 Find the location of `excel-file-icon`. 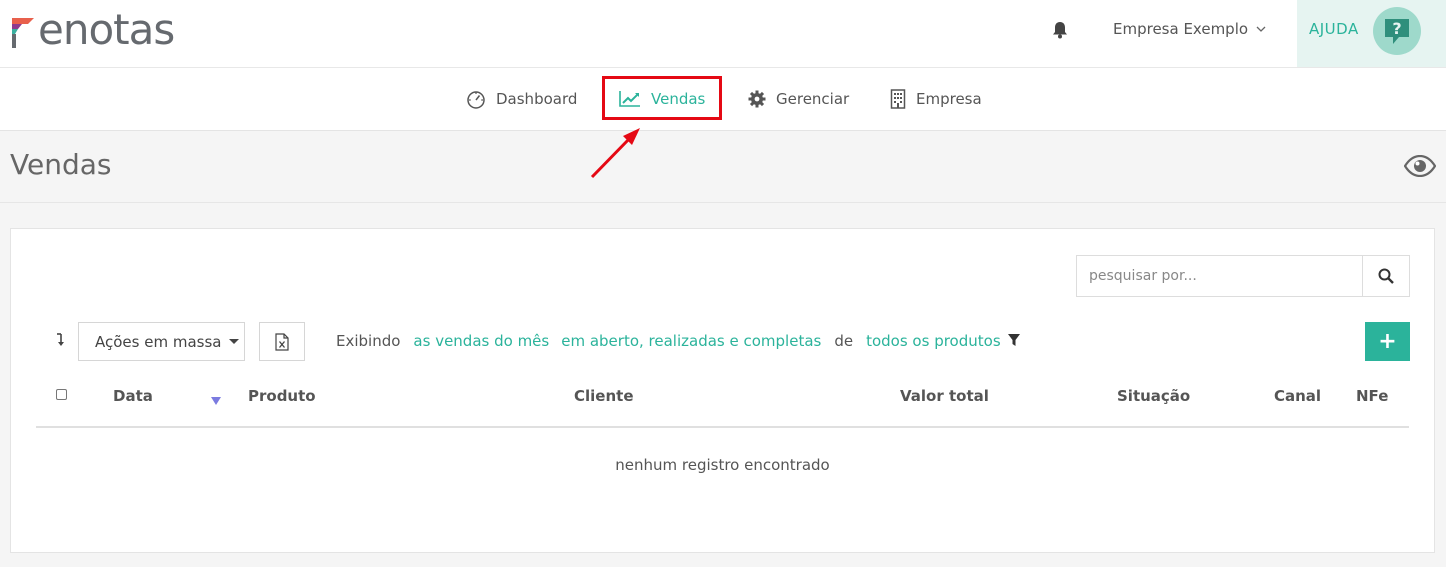

excel-file-icon is located at coordinates (282, 341).